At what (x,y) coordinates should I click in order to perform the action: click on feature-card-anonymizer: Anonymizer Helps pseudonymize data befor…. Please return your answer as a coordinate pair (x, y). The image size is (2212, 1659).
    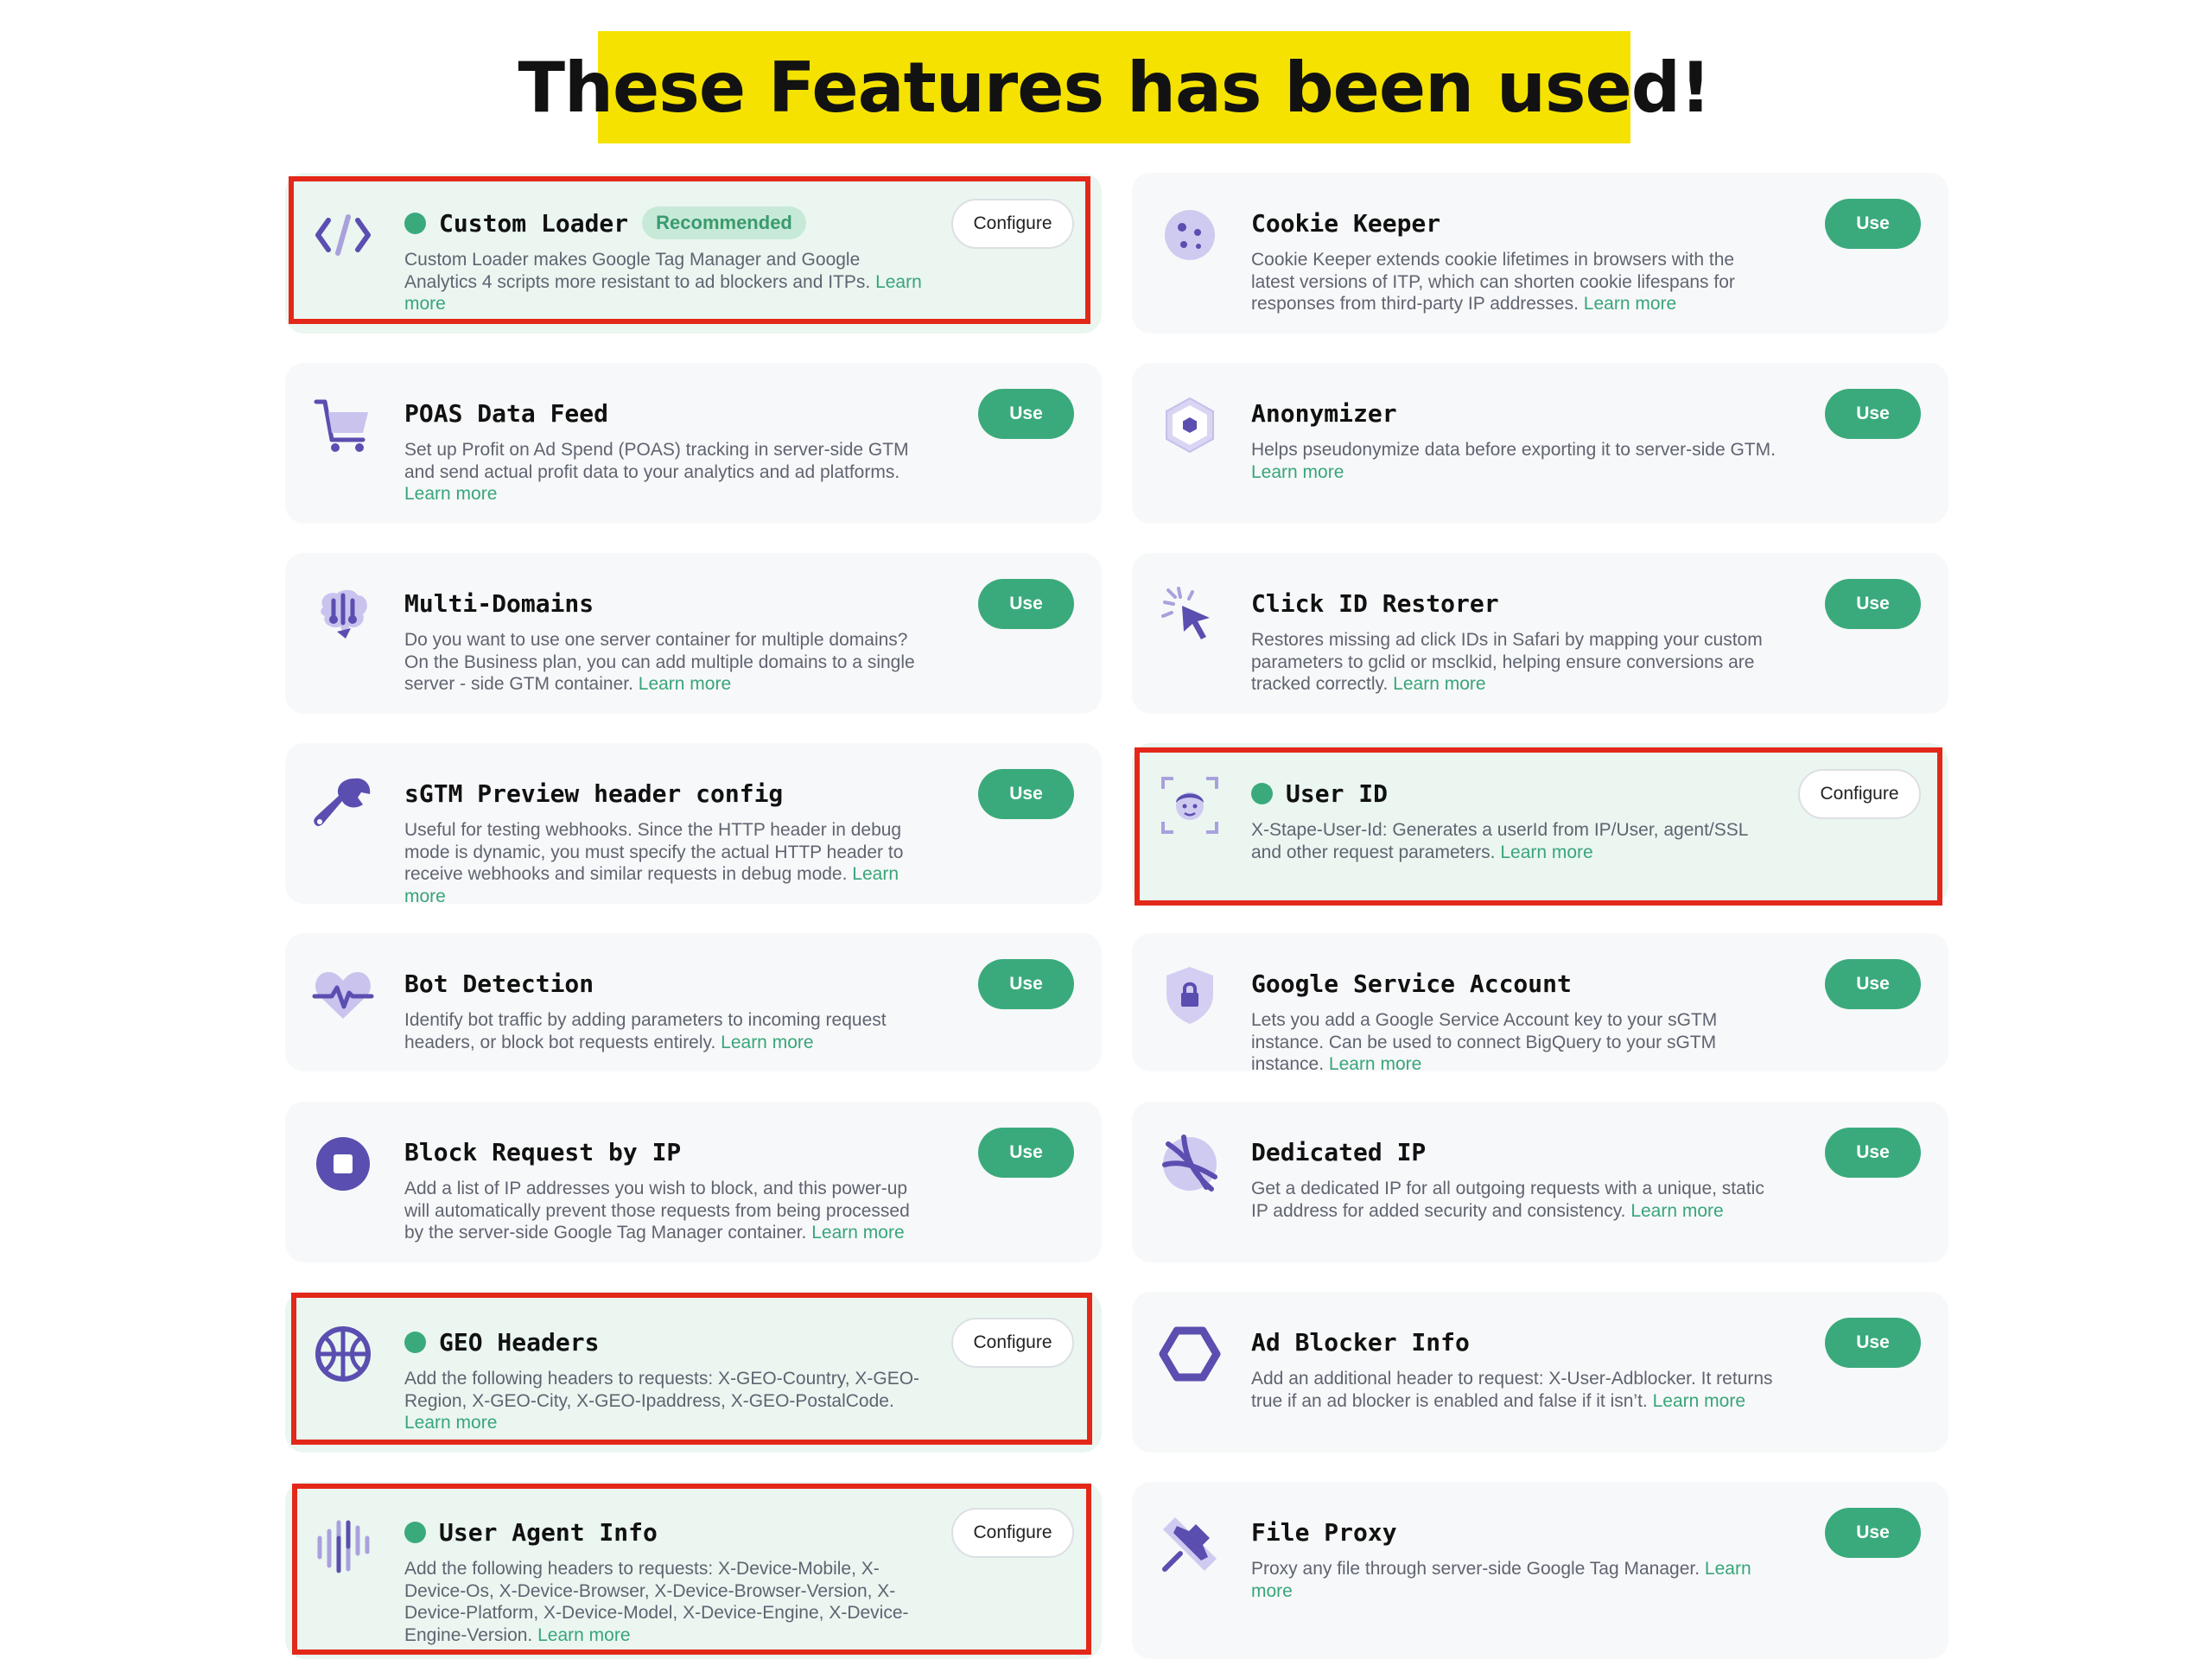
    Looking at the image, I should click on (1540, 444).